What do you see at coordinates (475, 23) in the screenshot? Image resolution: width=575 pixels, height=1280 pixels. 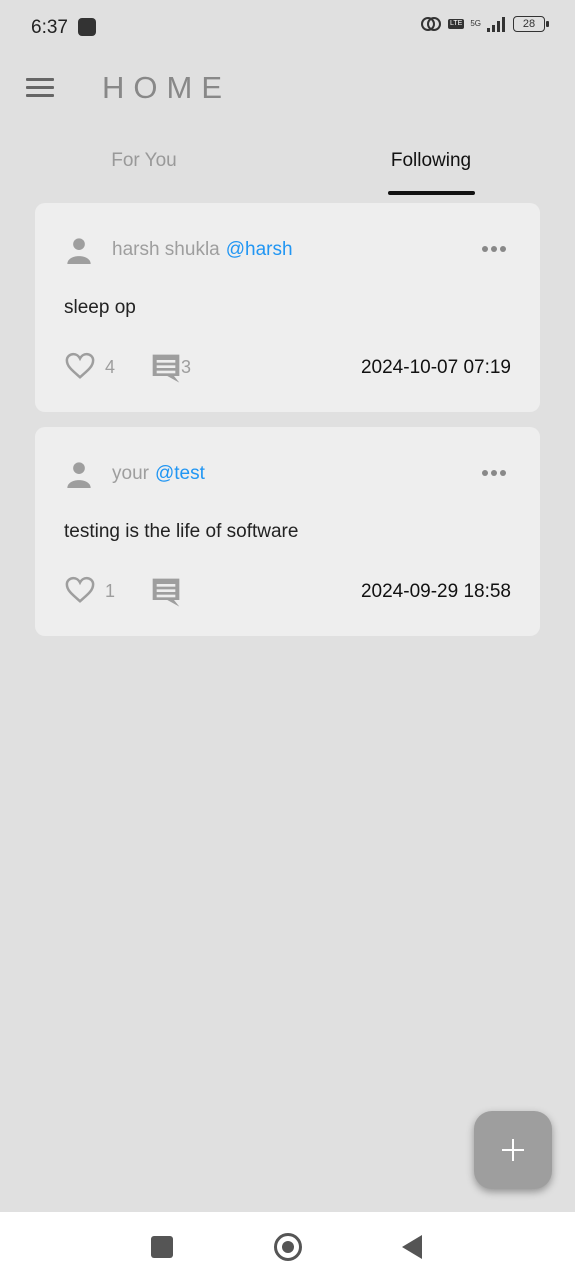 I see `network-label: 5G` at bounding box center [475, 23].